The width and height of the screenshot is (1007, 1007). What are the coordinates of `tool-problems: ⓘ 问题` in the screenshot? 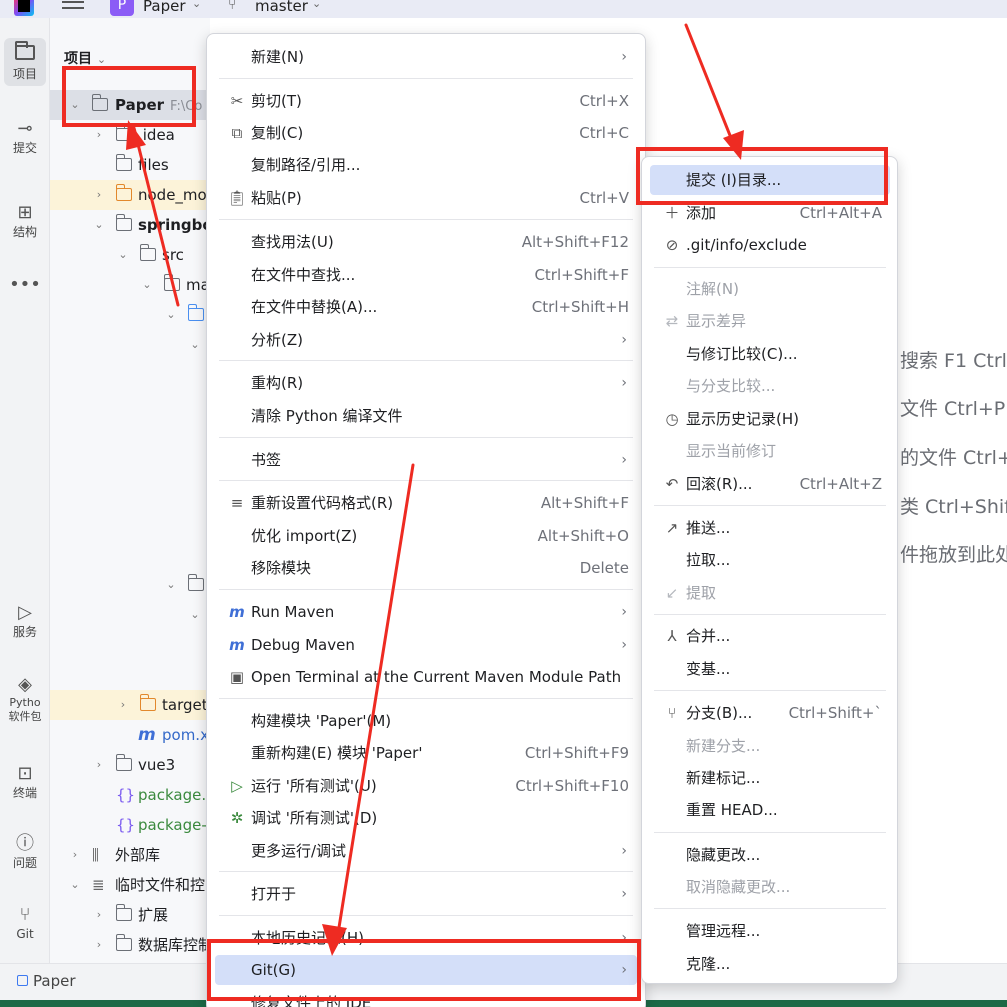 It's located at (25, 852).